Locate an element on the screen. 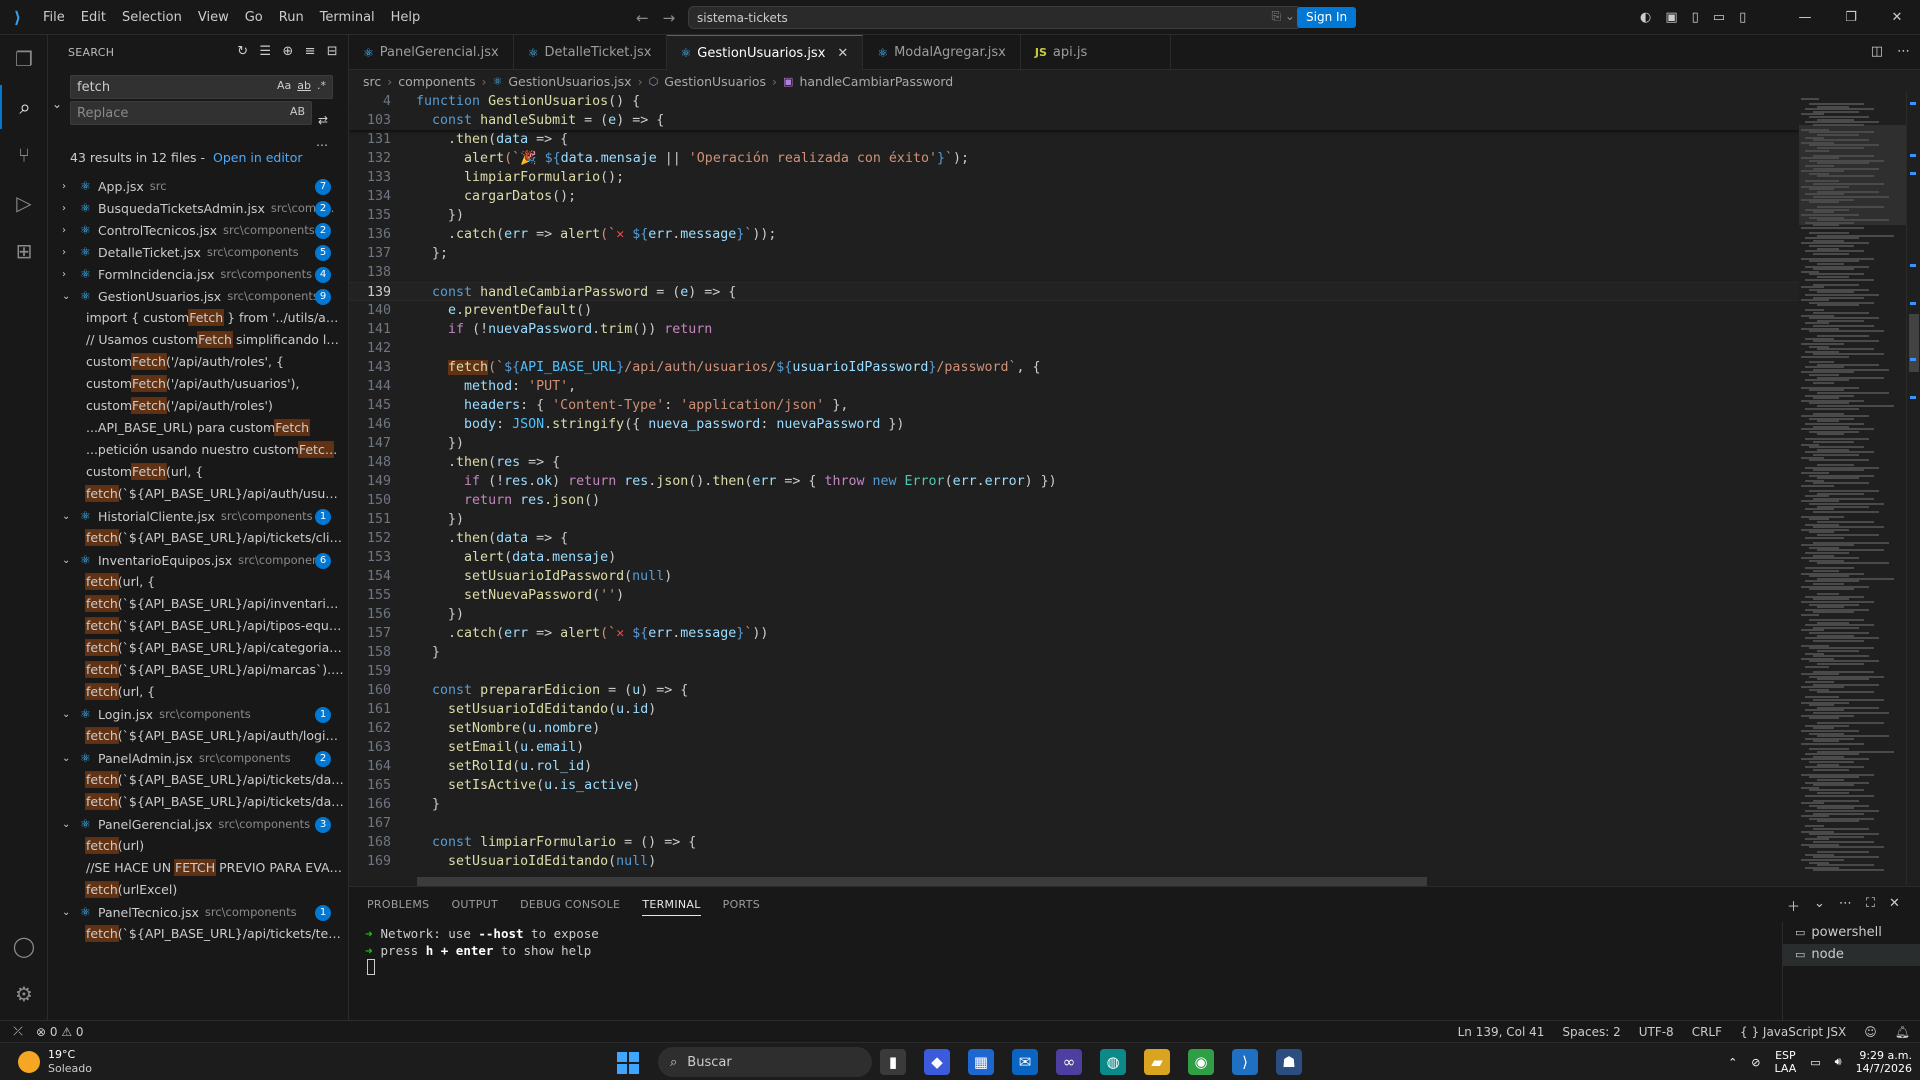 The height and width of the screenshot is (1080, 1920). tab-detalleticket-jsx: ⚛ DetalleTicket.jsx is located at coordinates (590, 52).